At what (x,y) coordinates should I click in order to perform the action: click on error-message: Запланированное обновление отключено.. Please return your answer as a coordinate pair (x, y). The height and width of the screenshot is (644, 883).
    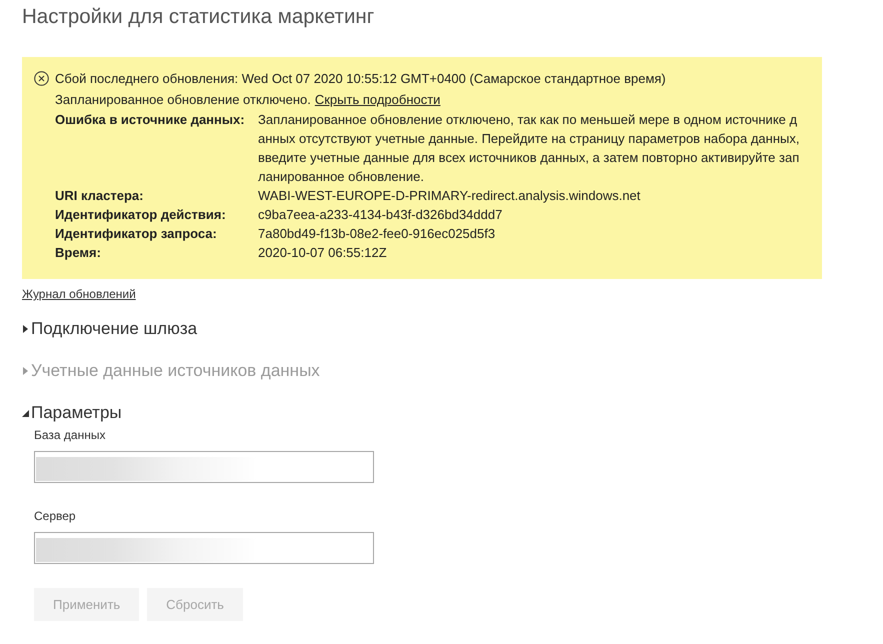
    Looking at the image, I should click on (183, 100).